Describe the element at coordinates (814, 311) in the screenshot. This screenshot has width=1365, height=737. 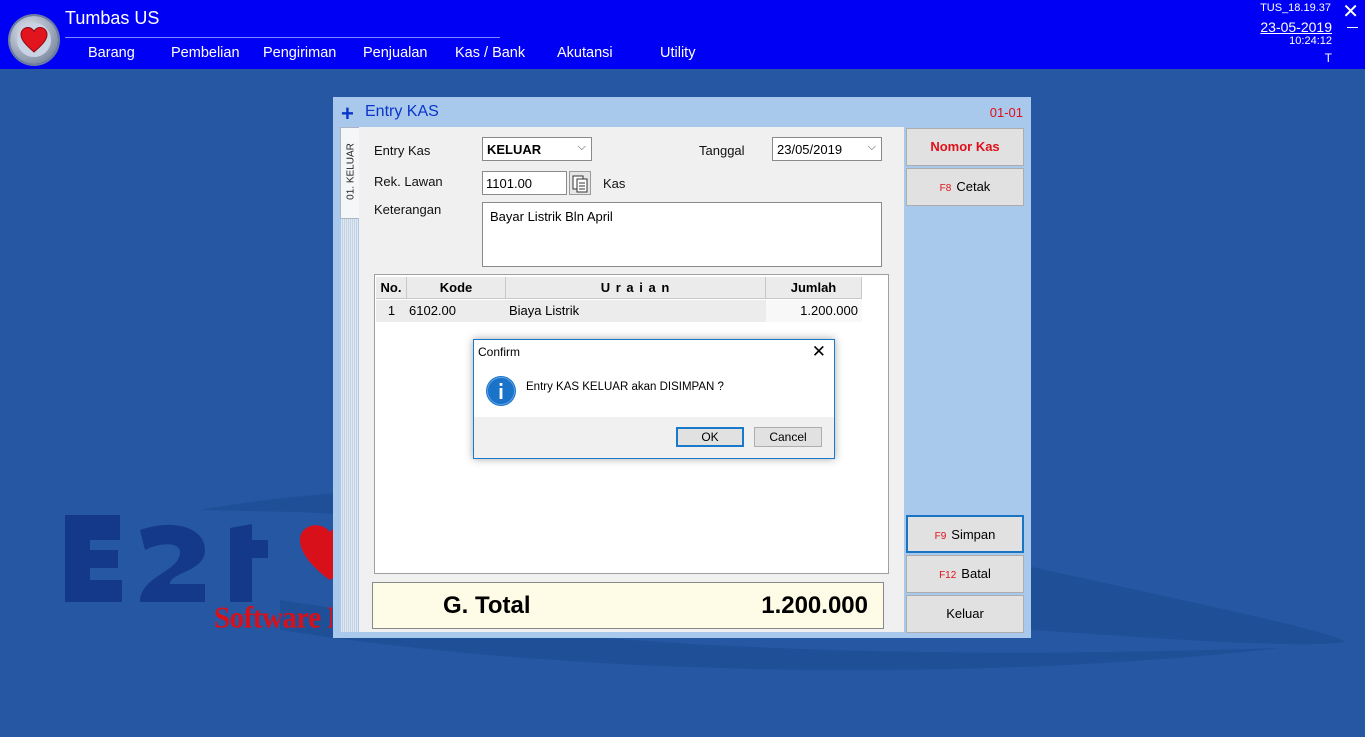
I see `table-cell-jumlah: 1.200.000` at that location.